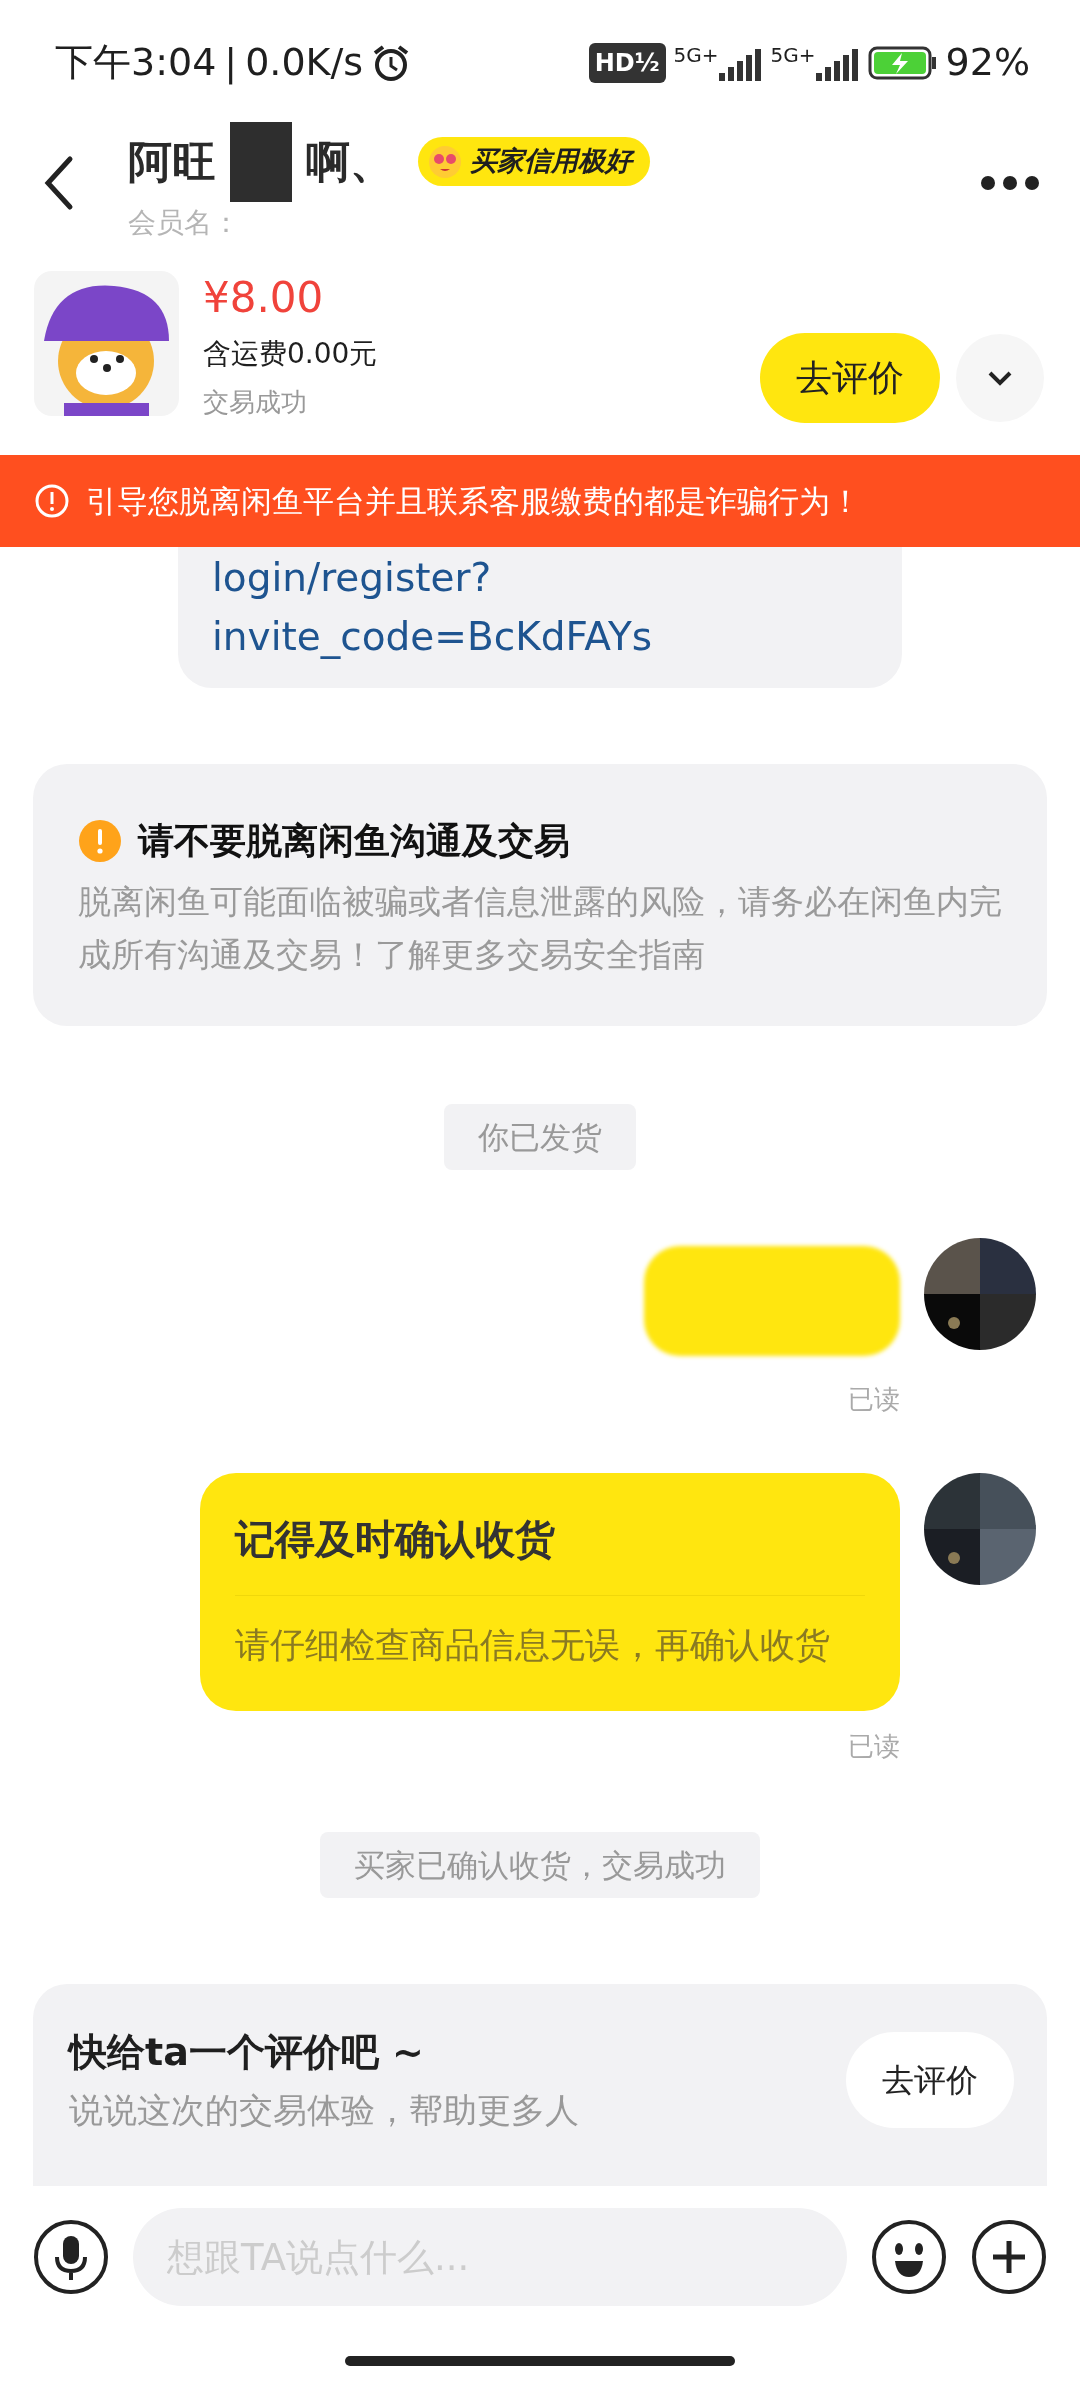 Image resolution: width=1080 pixels, height=2400 pixels. Describe the element at coordinates (184, 222) in the screenshot. I see `member-name-label: 会员名：` at that location.